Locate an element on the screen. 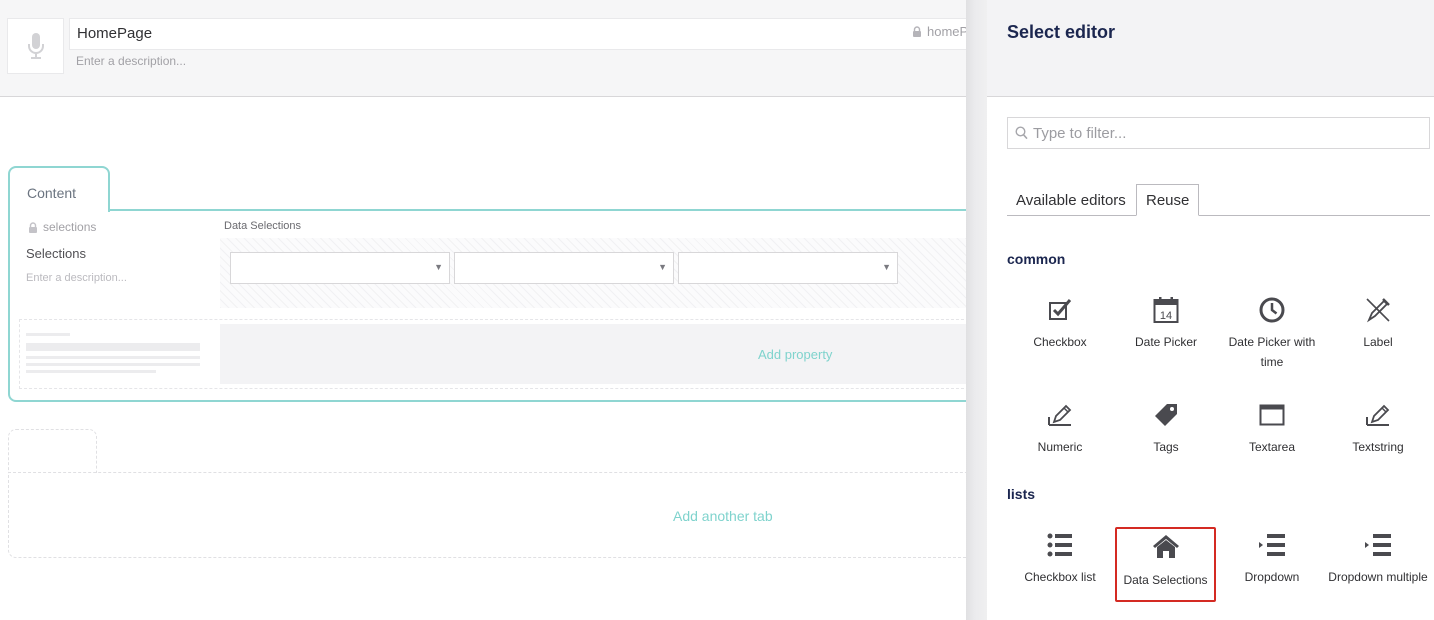 This screenshot has height=620, width=1434. search-icon is located at coordinates (1021, 133).